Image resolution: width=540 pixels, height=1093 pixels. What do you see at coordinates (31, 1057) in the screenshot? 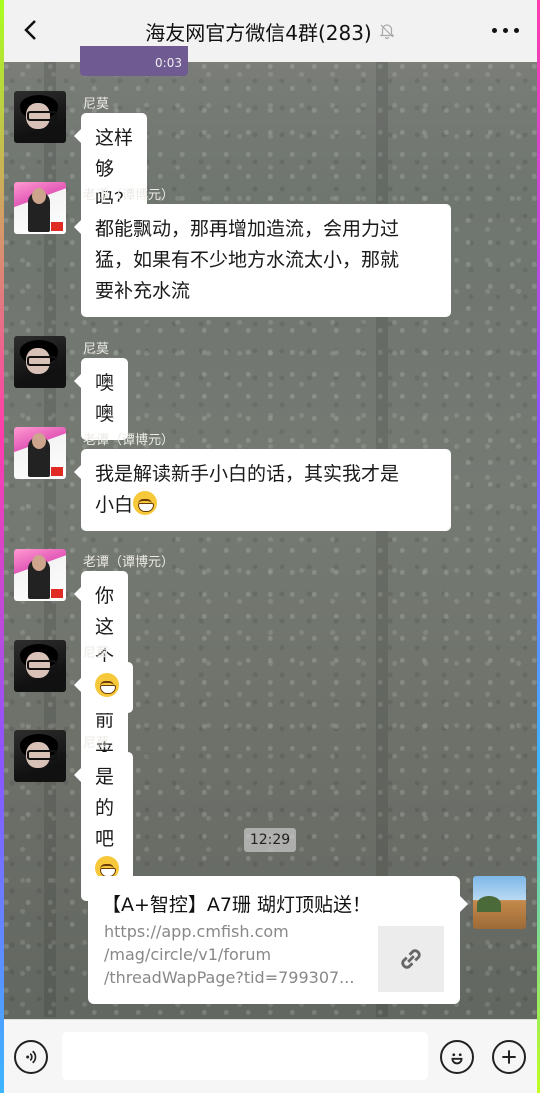
I see `voice-icon` at bounding box center [31, 1057].